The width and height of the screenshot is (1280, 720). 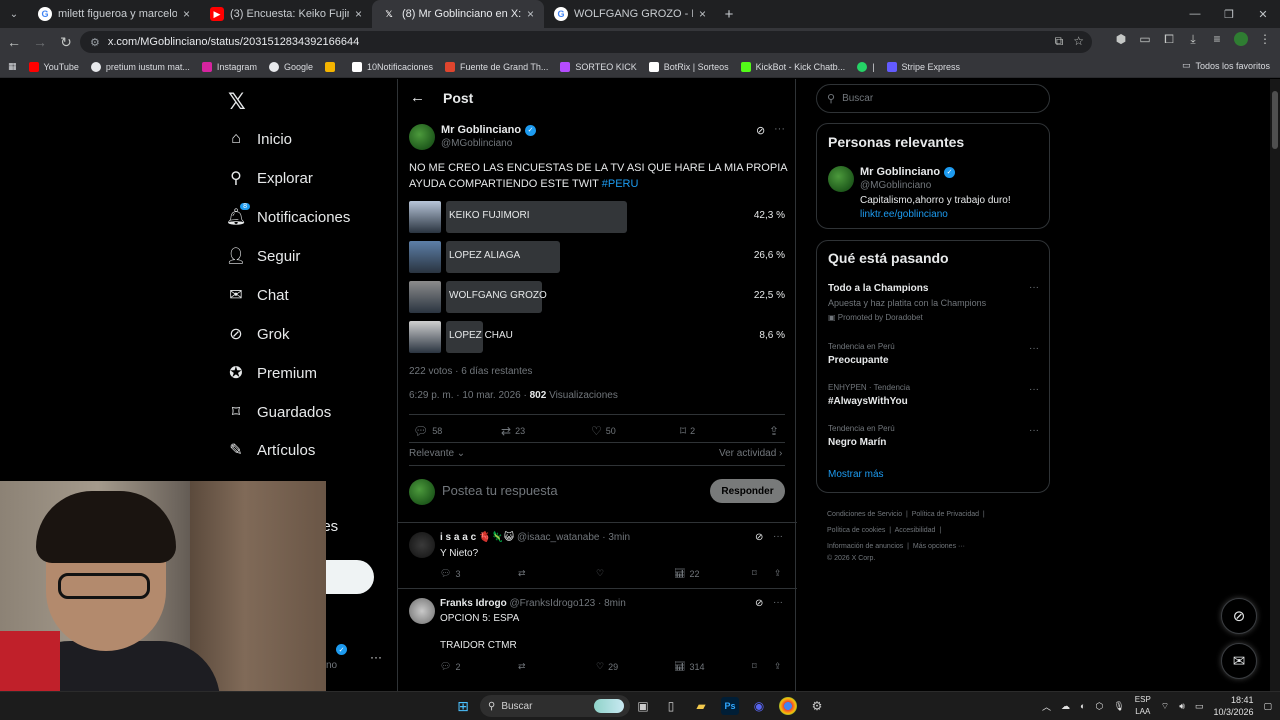 I want to click on footer-link: Más opciones ···, so click(x=939, y=546).